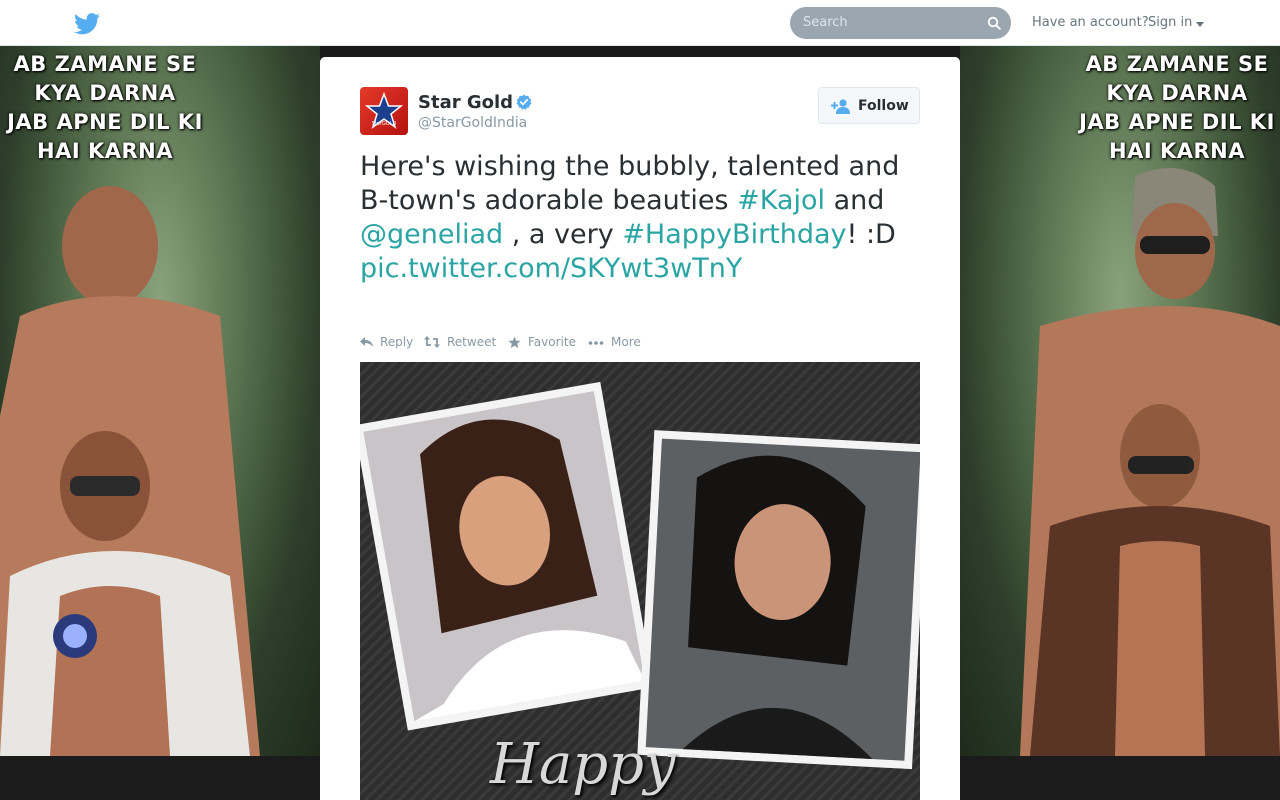  What do you see at coordinates (384, 124) in the screenshot?
I see `avatar-caption: StarGOLD` at bounding box center [384, 124].